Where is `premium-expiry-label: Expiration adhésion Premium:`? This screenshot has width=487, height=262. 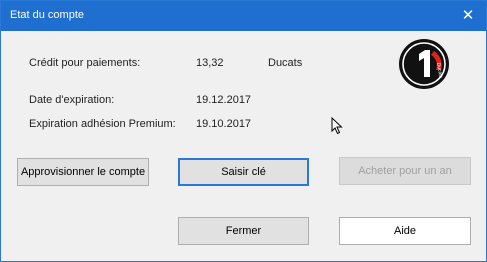 premium-expiry-label: Expiration adhésion Premium: is located at coordinates (102, 124).